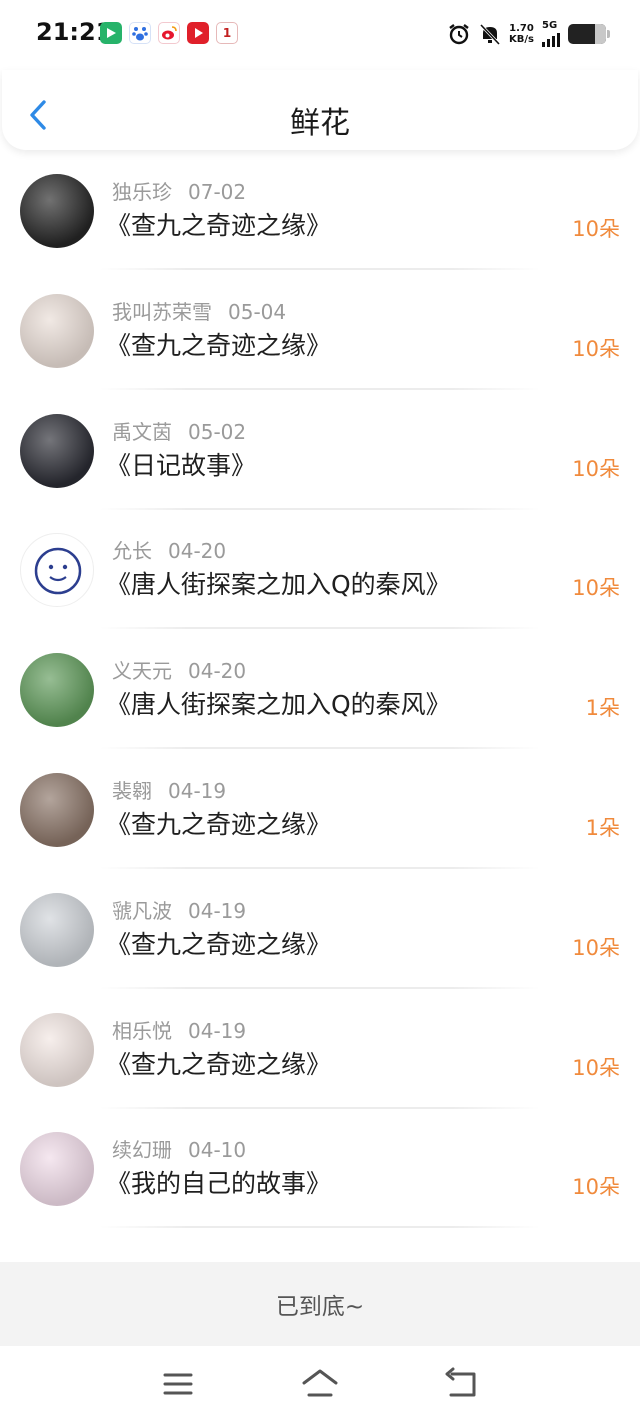 This screenshot has width=640, height=1422. What do you see at coordinates (140, 33) in the screenshot?
I see `baidu-icon` at bounding box center [140, 33].